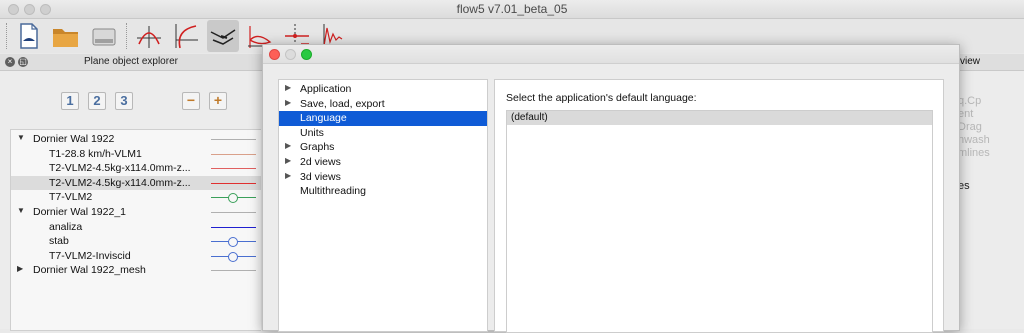 The image size is (1024, 333). What do you see at coordinates (965, 114) in the screenshot?
I see `right-dock-item: ent` at bounding box center [965, 114].